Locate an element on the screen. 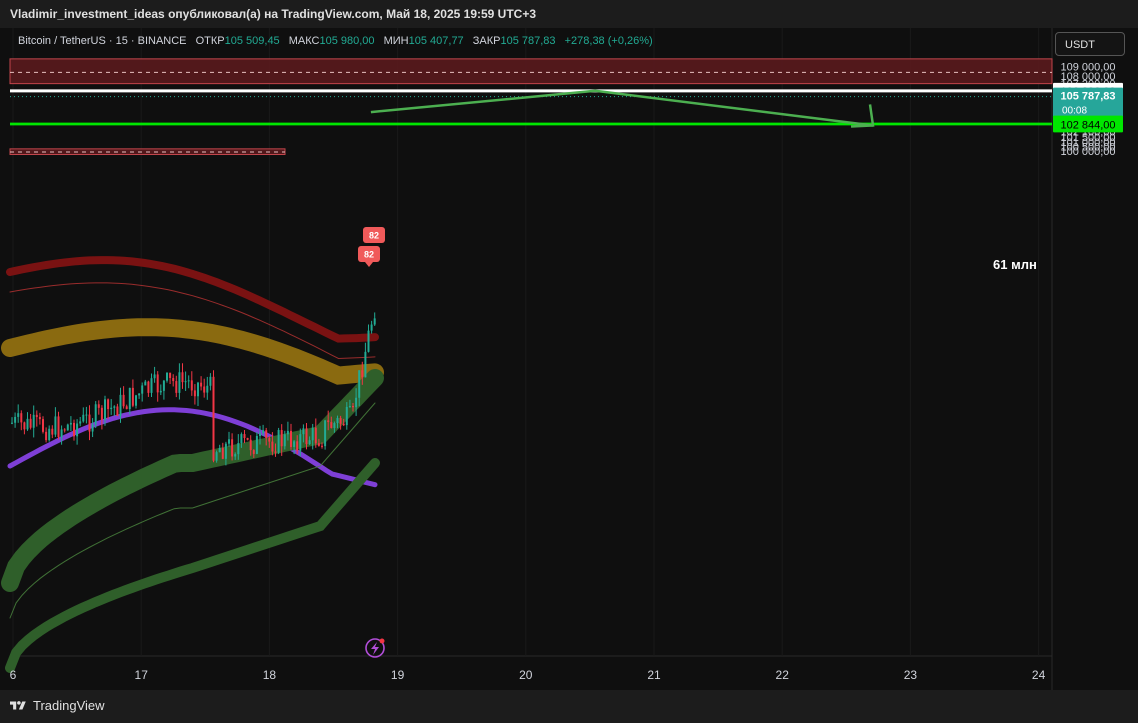  x-tick-label: 24 is located at coordinates (1039, 675).